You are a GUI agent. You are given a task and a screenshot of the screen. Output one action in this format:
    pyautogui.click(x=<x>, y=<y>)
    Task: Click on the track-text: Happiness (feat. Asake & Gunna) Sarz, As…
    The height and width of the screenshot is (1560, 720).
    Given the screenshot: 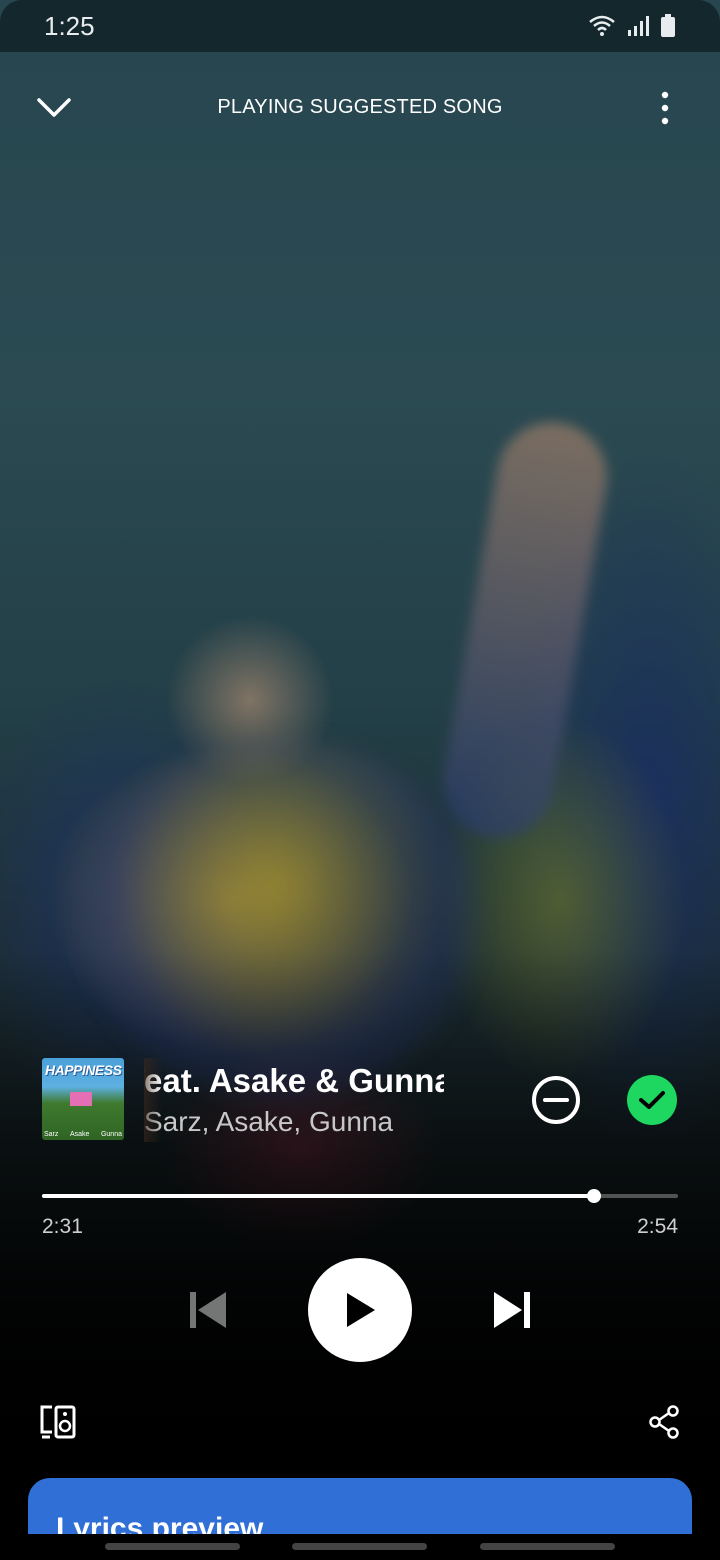 What is the action you would take?
    pyautogui.click(x=294, y=1100)
    